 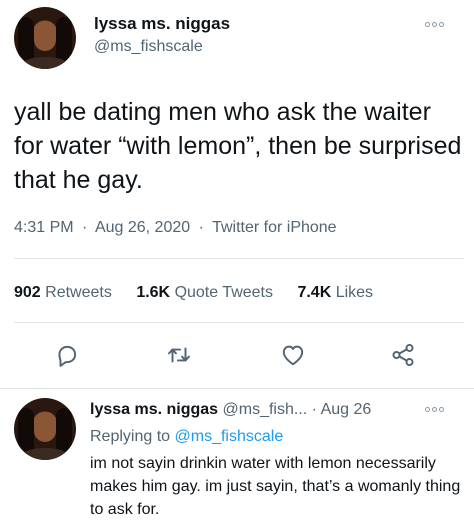 I want to click on quote-tweets-stat: 1.6K Quote Tweets, so click(x=204, y=292).